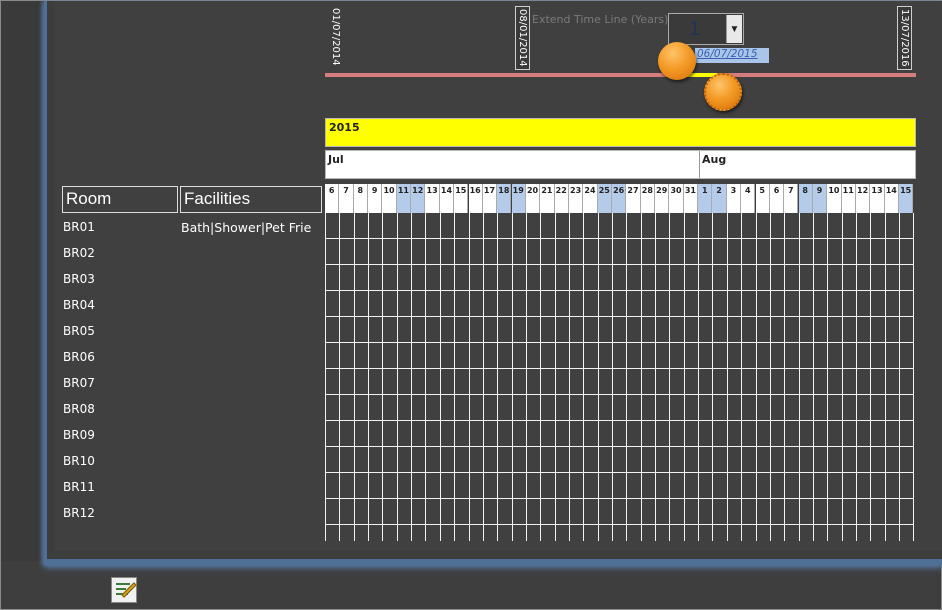  I want to click on day-header-cell: 2, so click(719, 198).